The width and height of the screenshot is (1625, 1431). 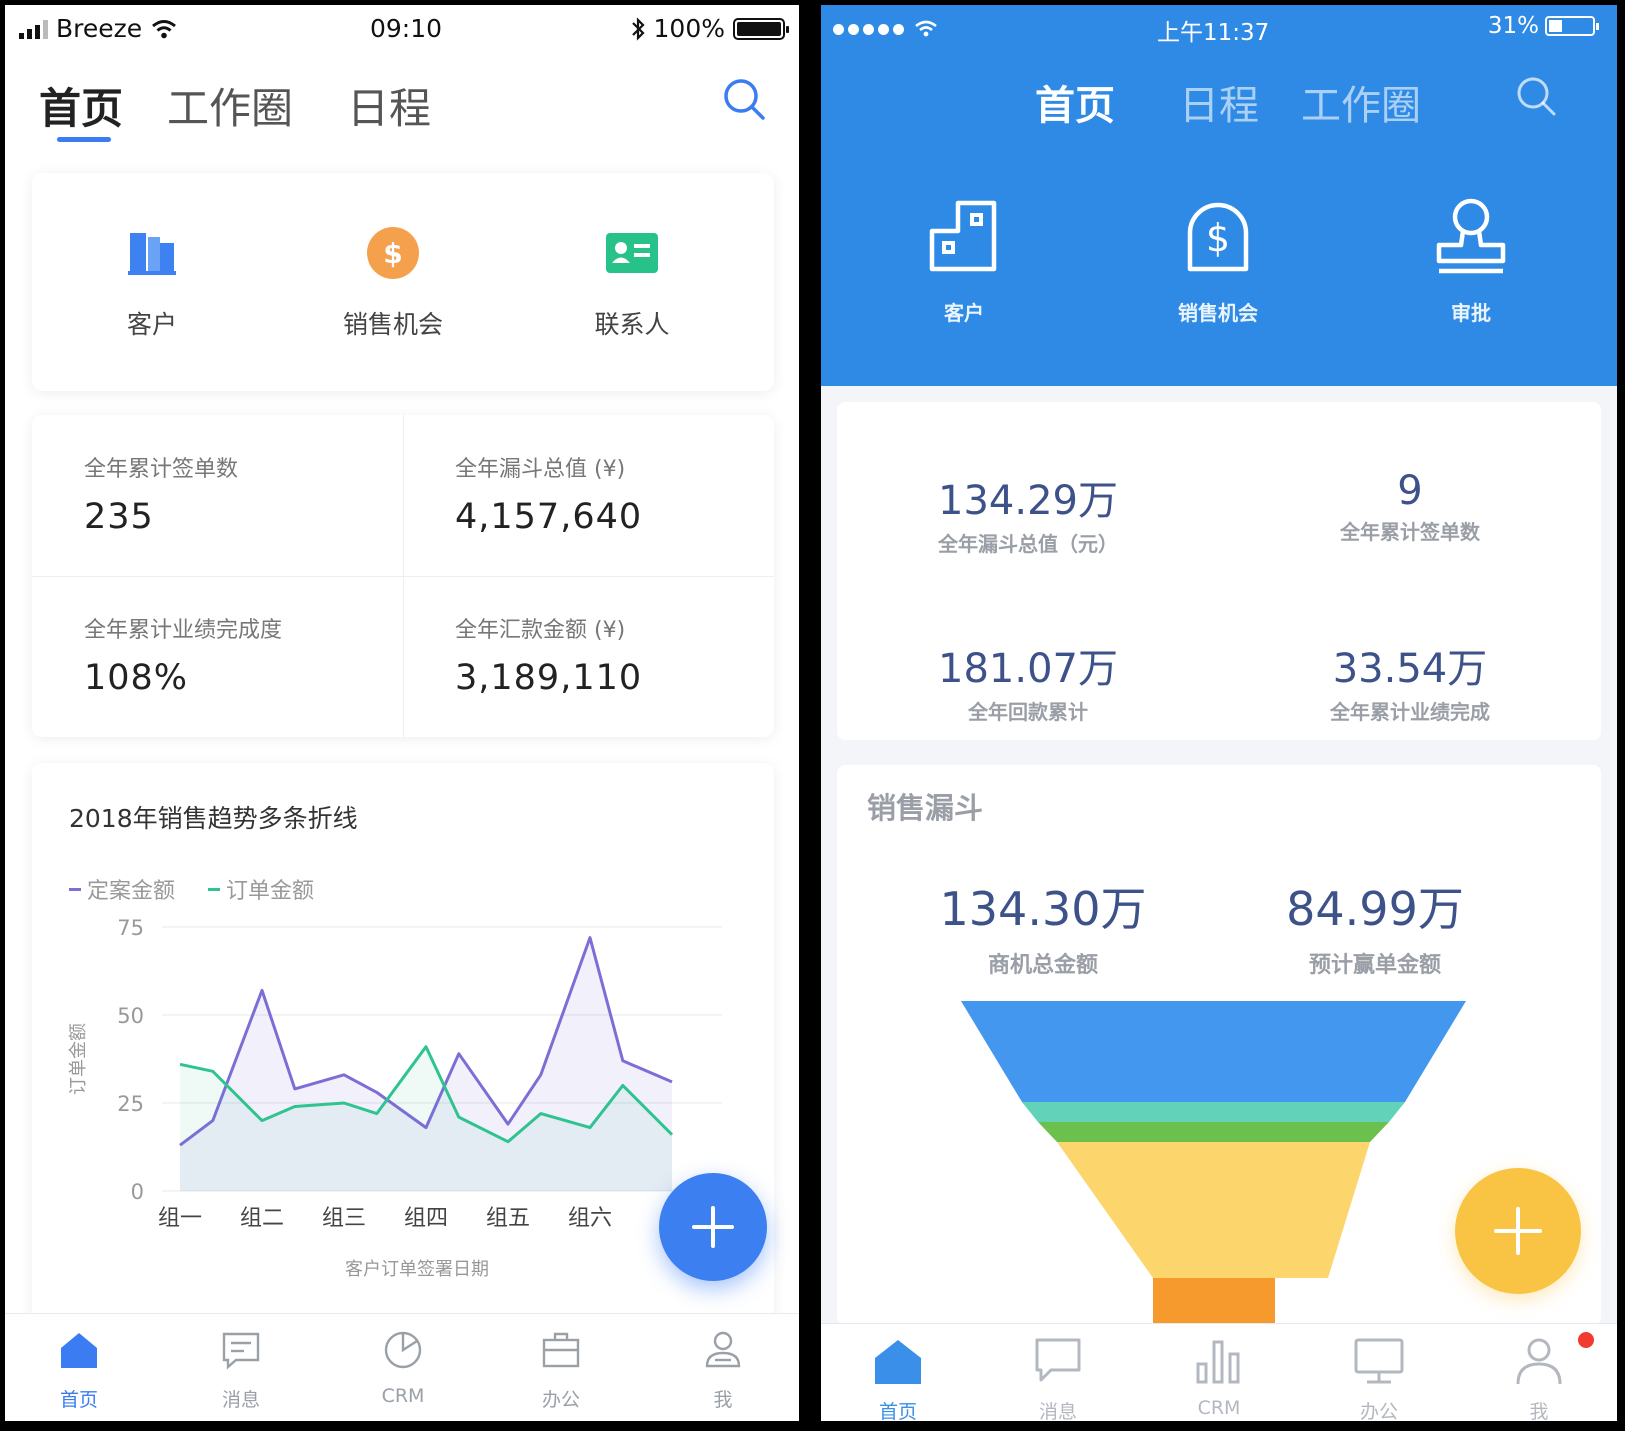 What do you see at coordinates (1586, 1340) in the screenshot?
I see `notification-badge` at bounding box center [1586, 1340].